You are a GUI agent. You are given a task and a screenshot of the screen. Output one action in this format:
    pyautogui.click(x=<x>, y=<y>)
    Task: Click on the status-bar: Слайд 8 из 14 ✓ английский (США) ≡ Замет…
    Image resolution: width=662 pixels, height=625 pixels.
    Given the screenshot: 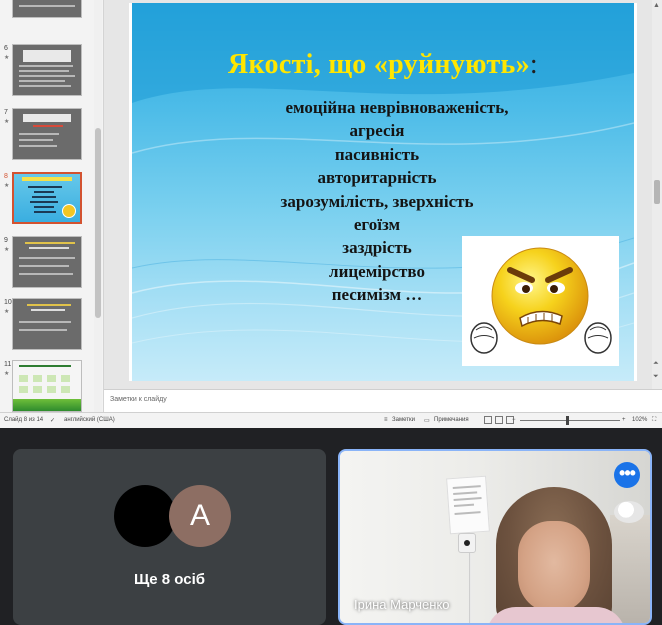 What is the action you would take?
    pyautogui.click(x=331, y=420)
    